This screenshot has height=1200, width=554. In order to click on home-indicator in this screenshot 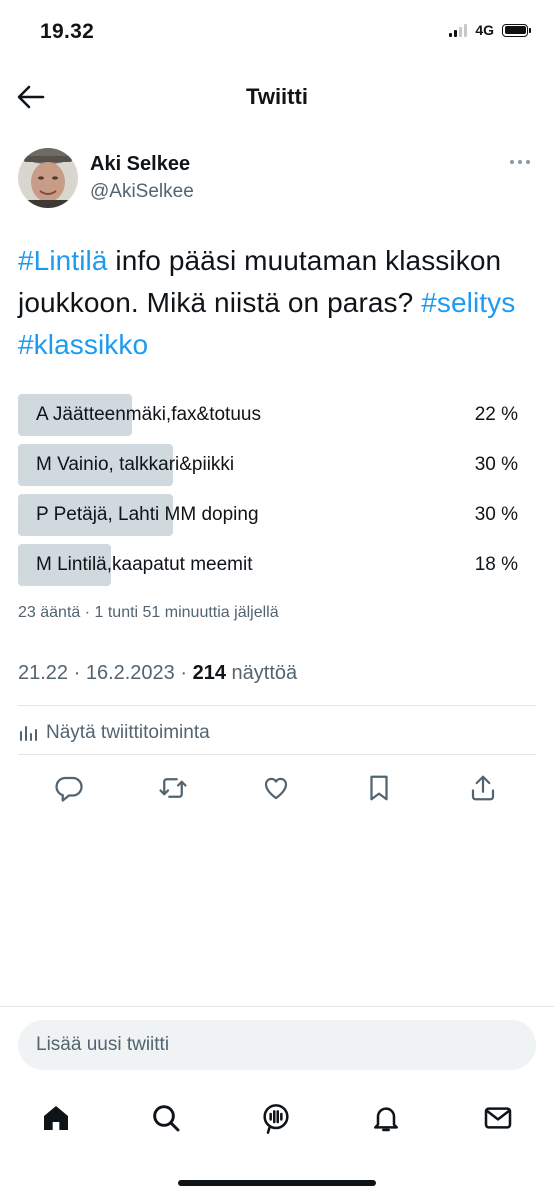, I will do `click(277, 1183)`.